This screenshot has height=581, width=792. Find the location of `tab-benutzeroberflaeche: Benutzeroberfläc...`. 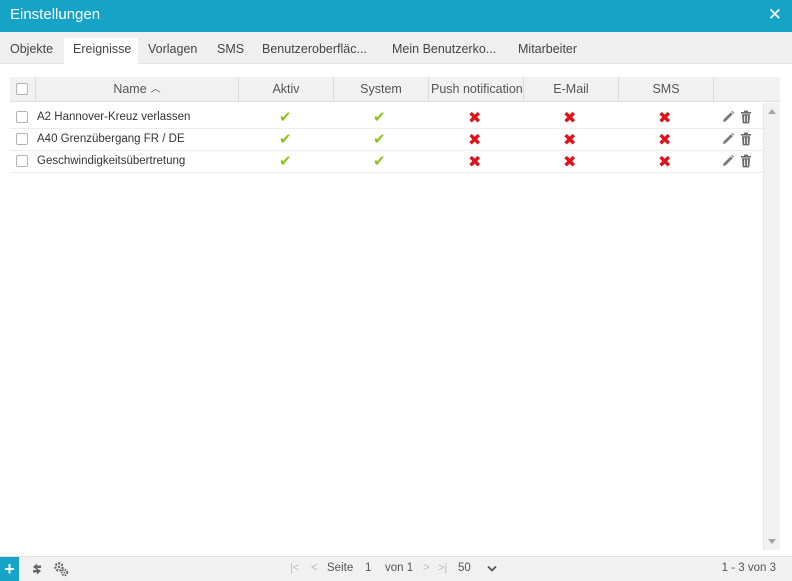

tab-benutzeroberflaeche: Benutzeroberfläc... is located at coordinates (314, 51).